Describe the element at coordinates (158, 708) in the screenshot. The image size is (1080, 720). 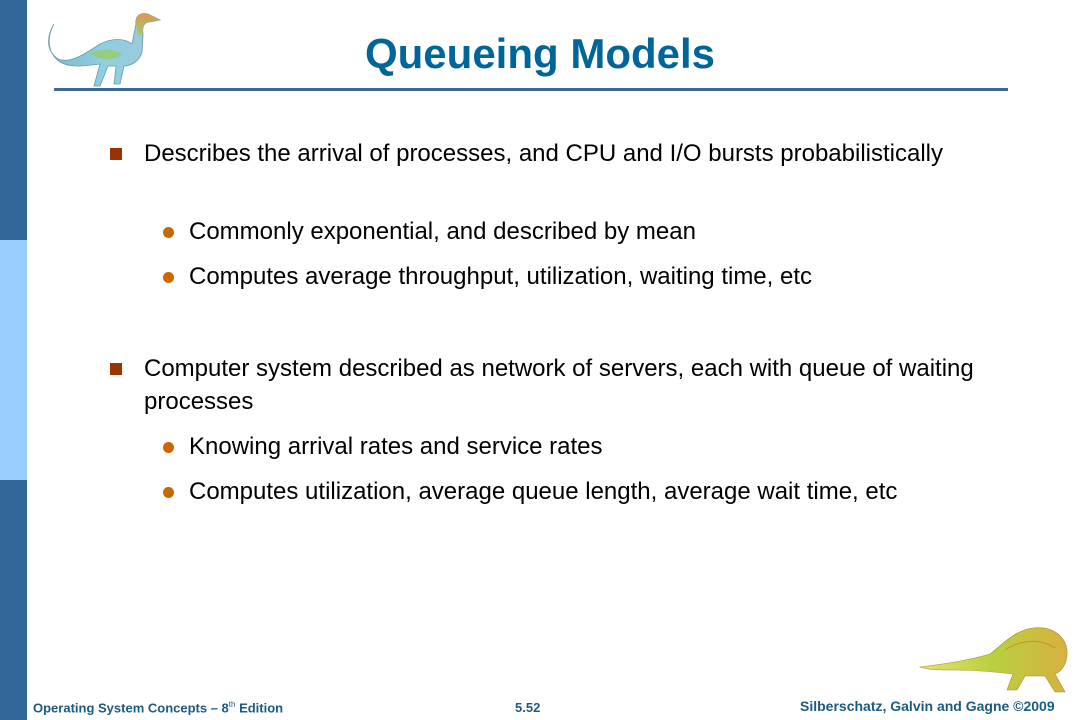
I see `footer-book-title: Operating System Concepts – 8th Edition` at that location.